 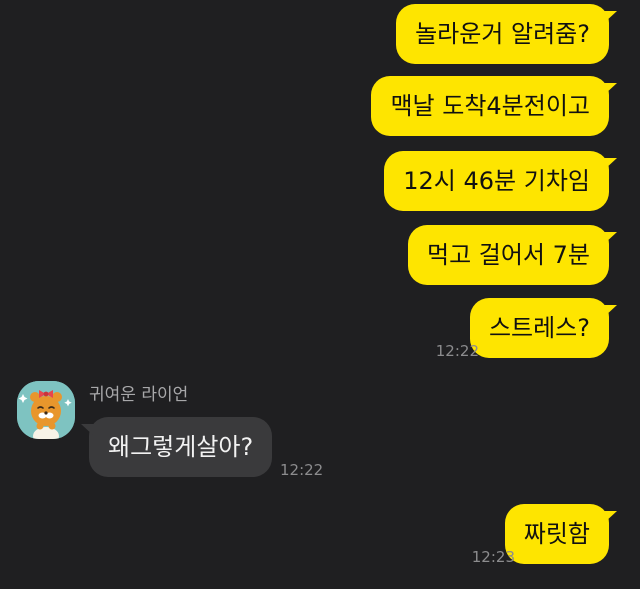 I want to click on profile-avatar, so click(x=46, y=410).